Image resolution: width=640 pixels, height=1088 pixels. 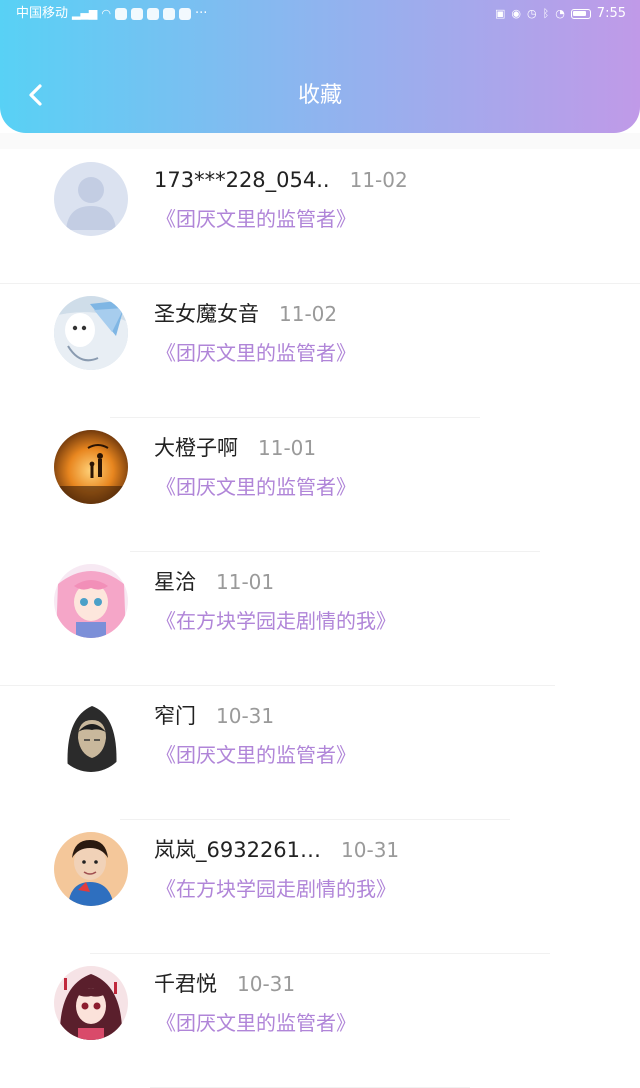 I want to click on user-name: 大橙子啊, so click(x=196, y=448).